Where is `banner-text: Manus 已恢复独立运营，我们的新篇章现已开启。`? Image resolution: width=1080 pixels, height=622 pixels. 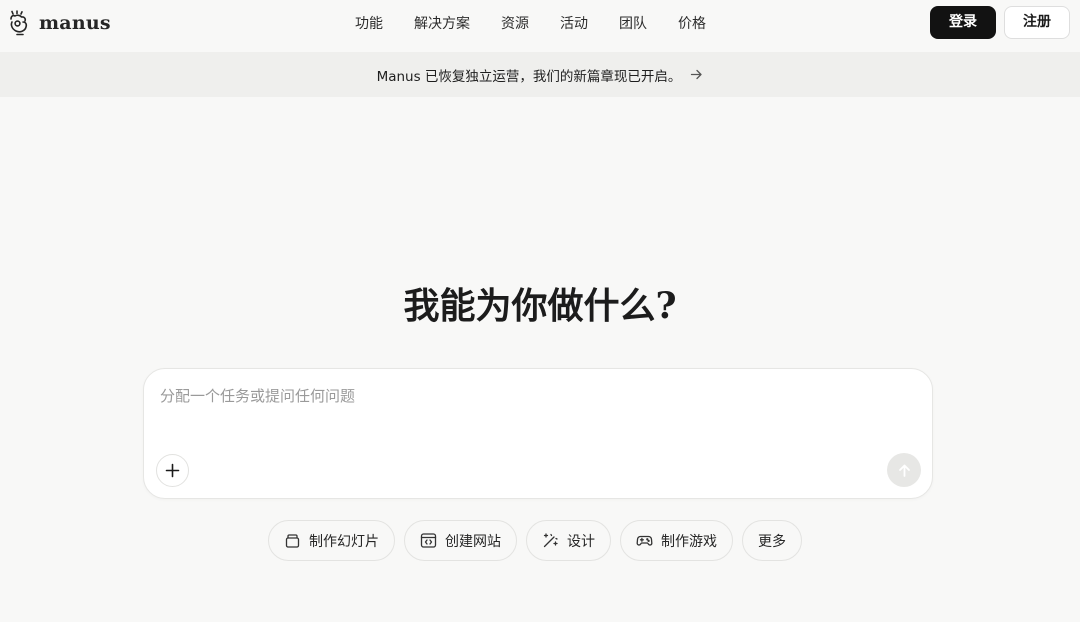
banner-text: Manus 已恢复独立运营，我们的新篇章现已开启。 is located at coordinates (529, 76).